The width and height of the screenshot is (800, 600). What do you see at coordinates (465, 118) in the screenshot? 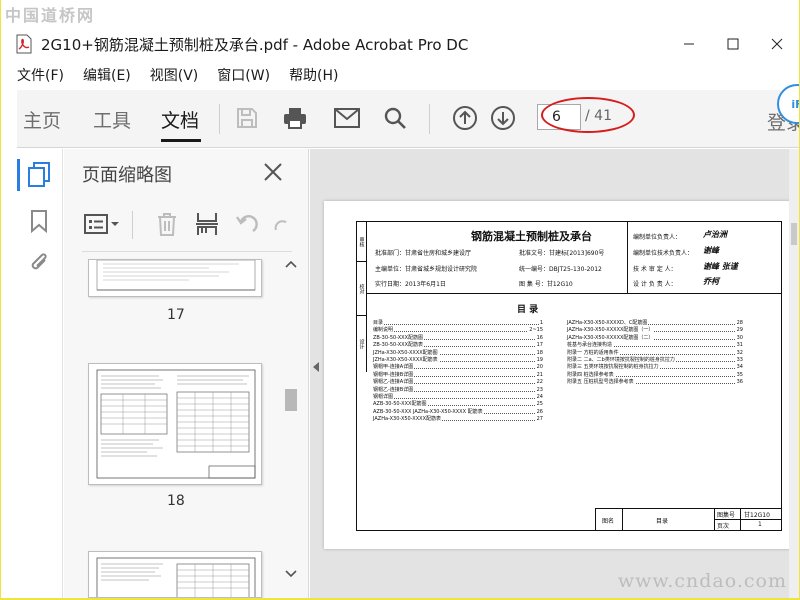
I see `previous-page-icon` at bounding box center [465, 118].